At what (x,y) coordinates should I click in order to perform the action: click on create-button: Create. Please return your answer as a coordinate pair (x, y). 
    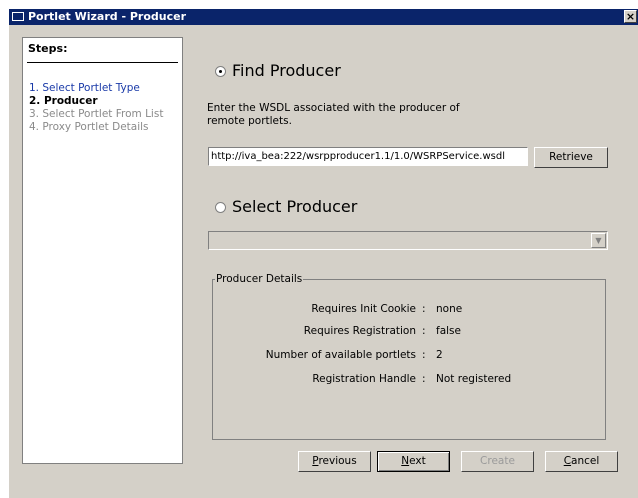
    Looking at the image, I should click on (497, 461).